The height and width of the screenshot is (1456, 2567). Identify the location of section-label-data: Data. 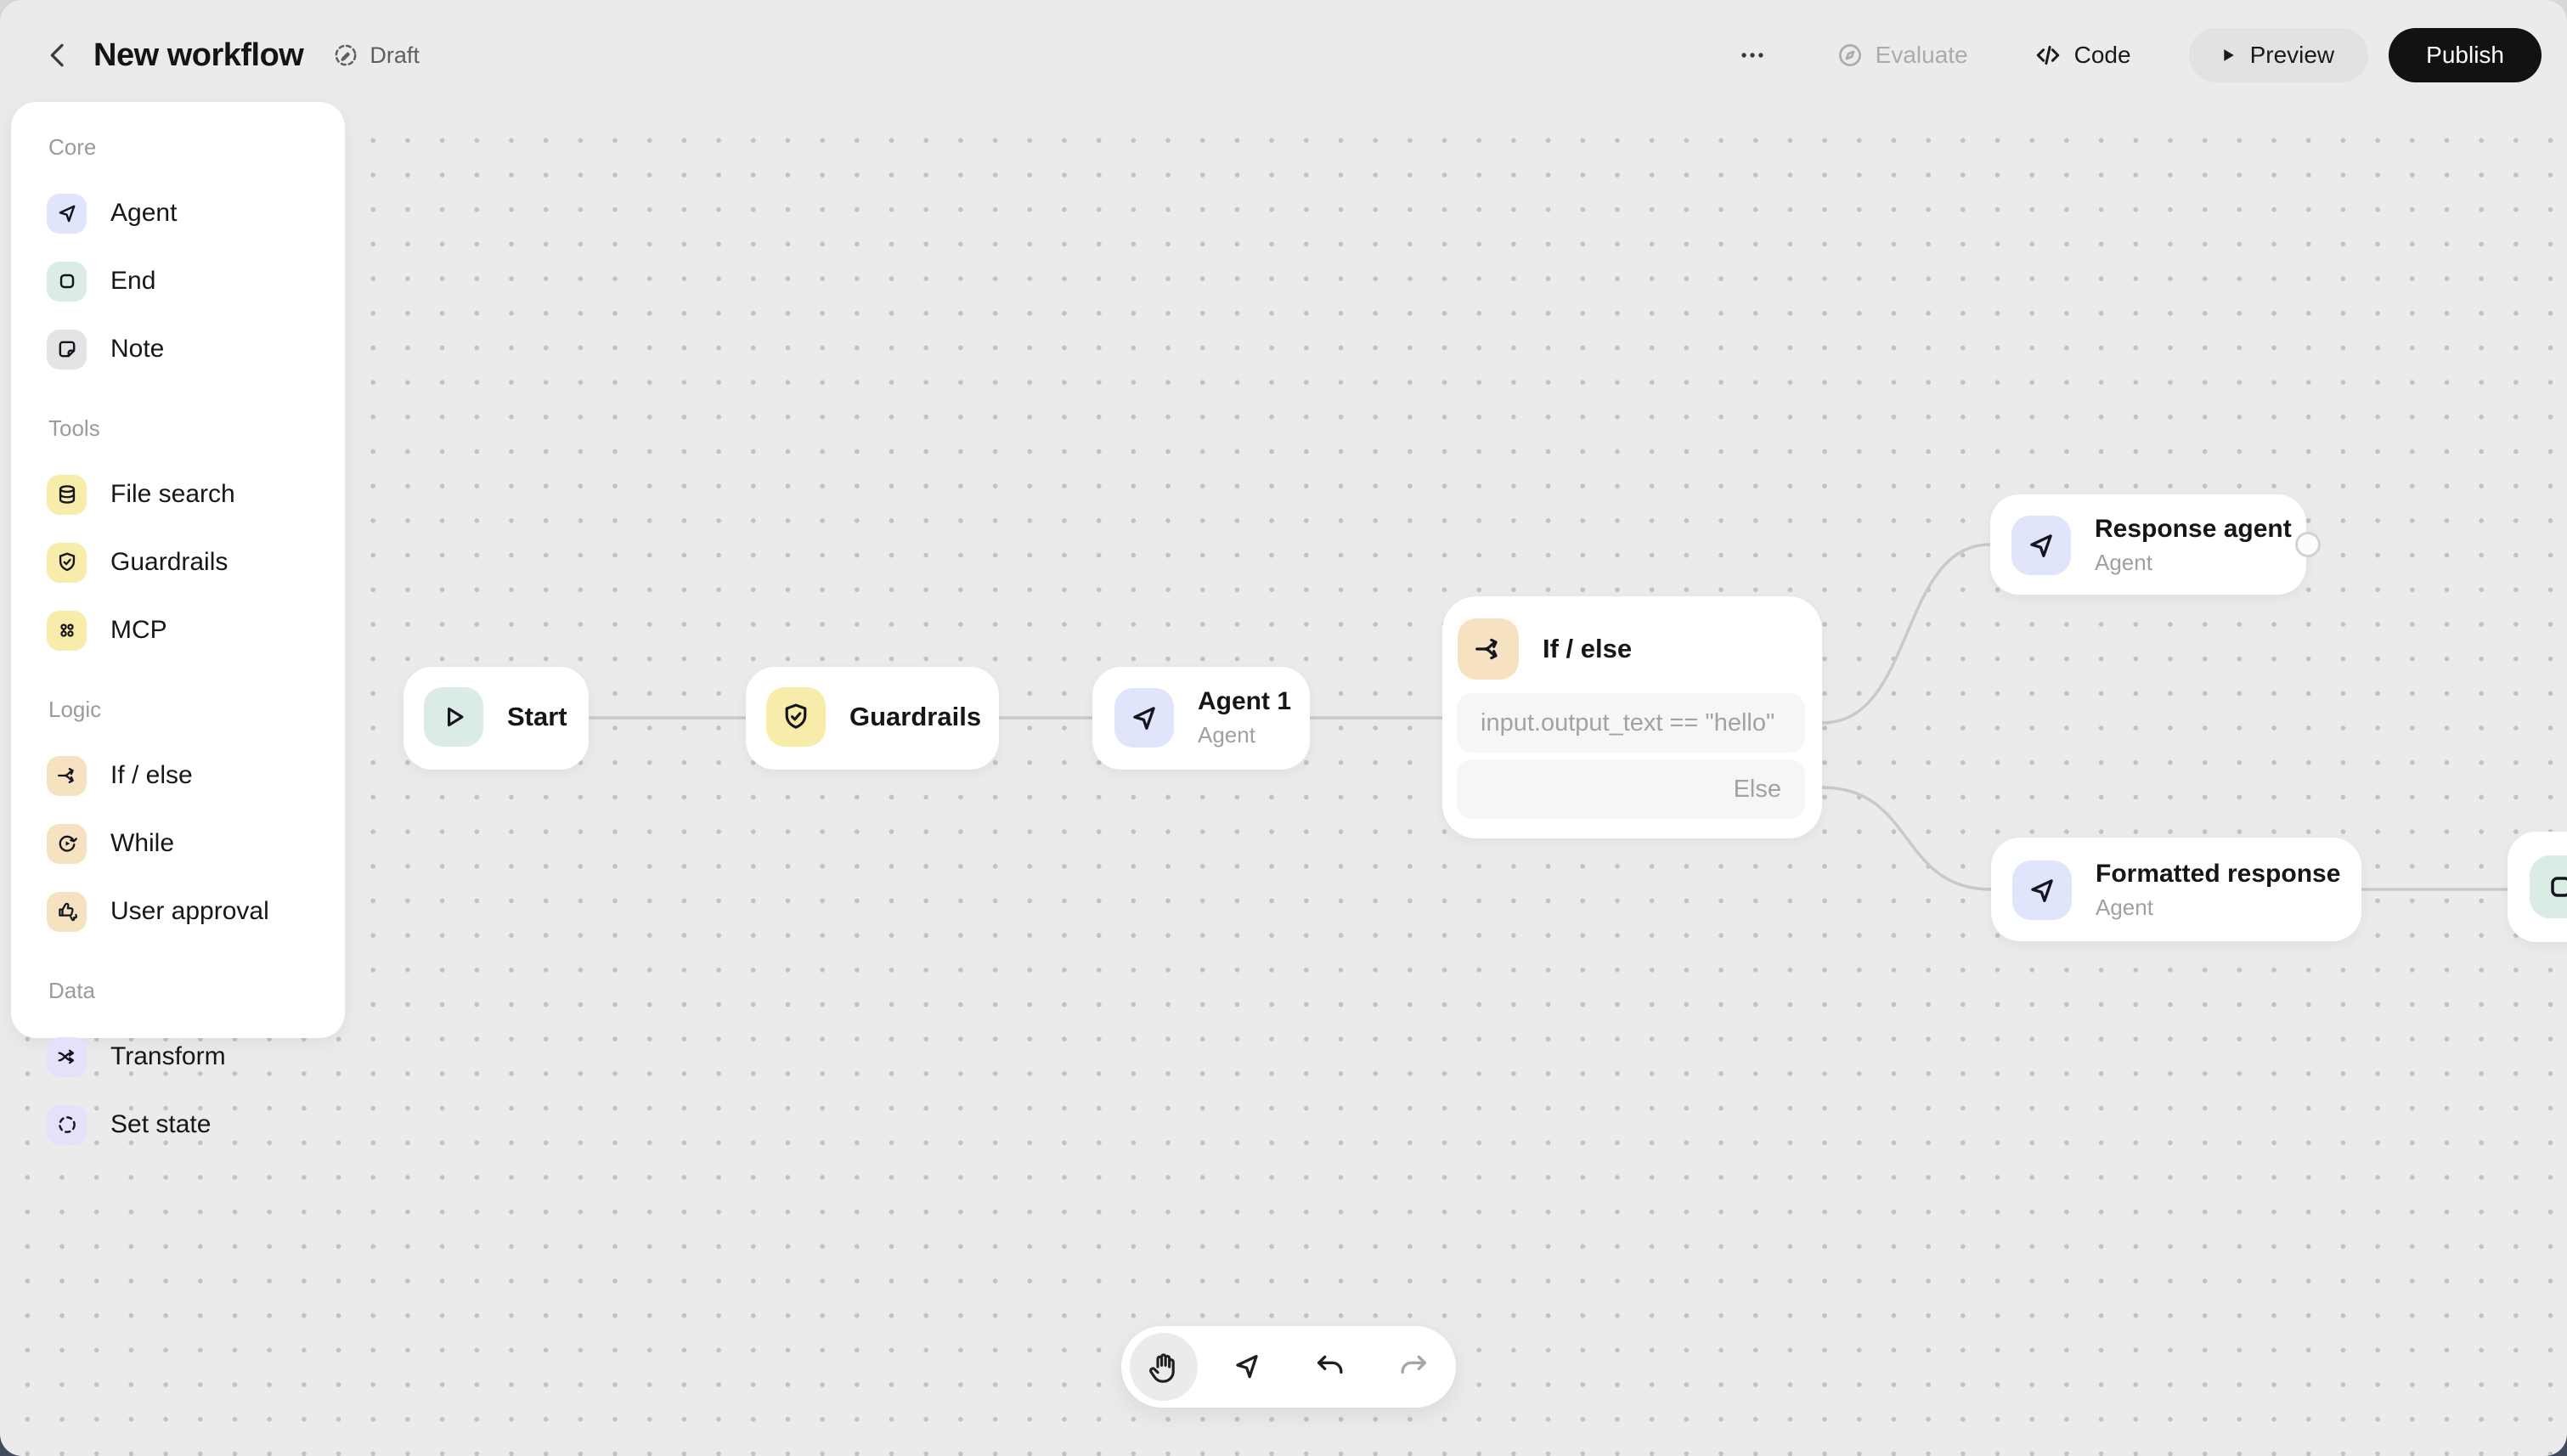
(71, 991).